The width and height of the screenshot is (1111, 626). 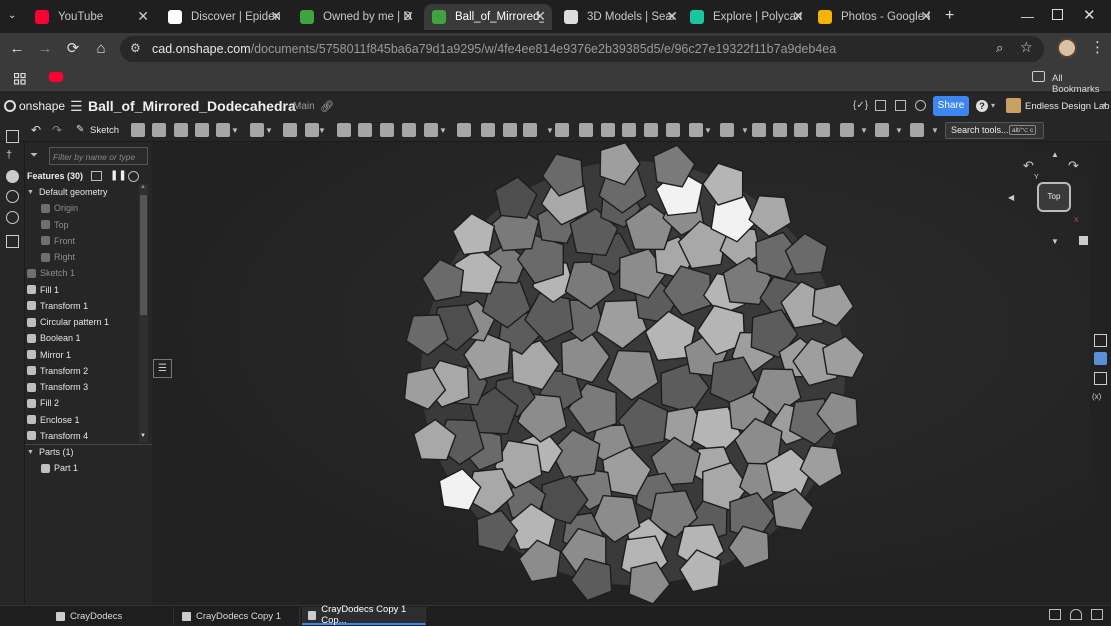 I want to click on browser-tab: Photos - Google Phot✕, so click(x=874, y=17).